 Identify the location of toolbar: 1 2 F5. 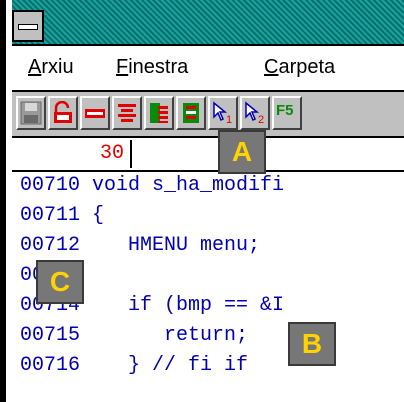
(208, 115).